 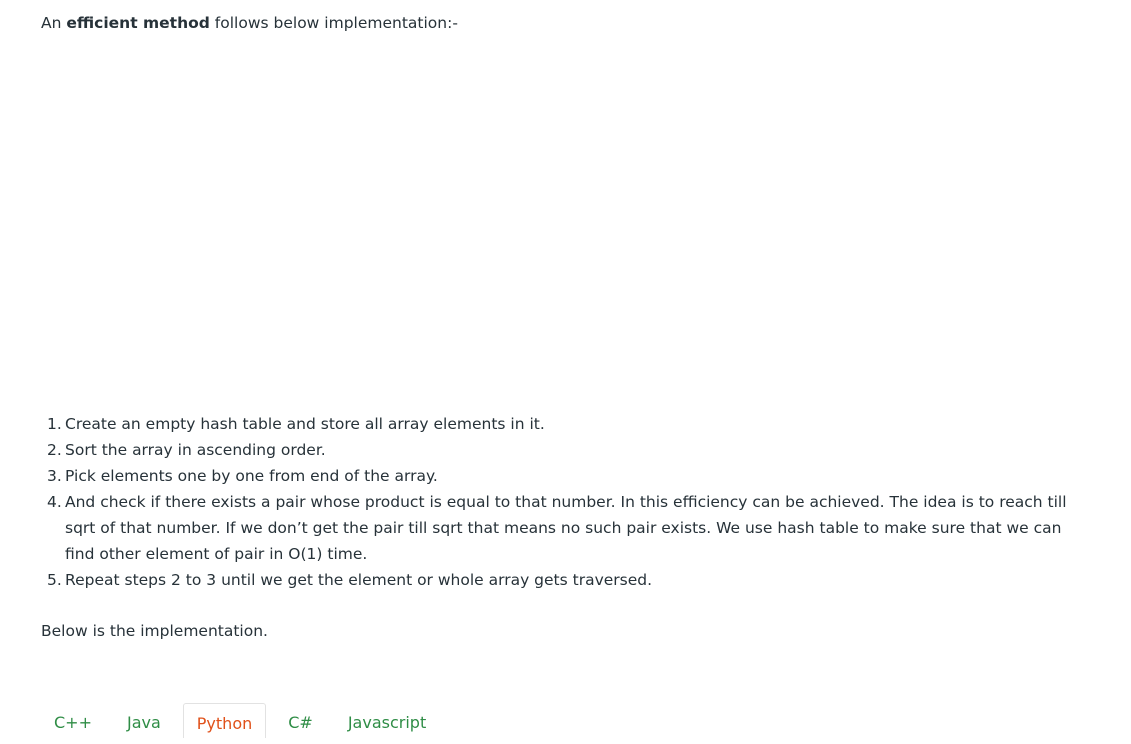 I want to click on list-item-number: 3., so click(x=54, y=476).